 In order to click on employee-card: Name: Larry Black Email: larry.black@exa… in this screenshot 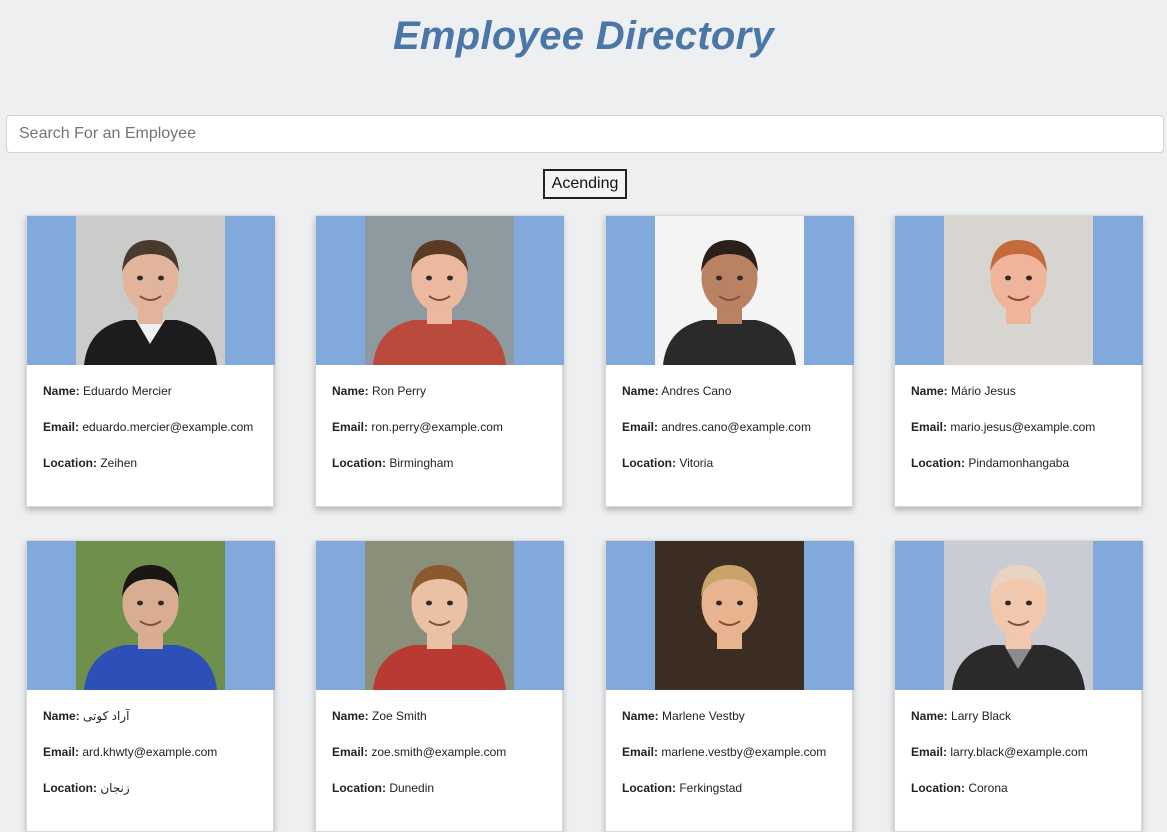, I will do `click(1018, 686)`.